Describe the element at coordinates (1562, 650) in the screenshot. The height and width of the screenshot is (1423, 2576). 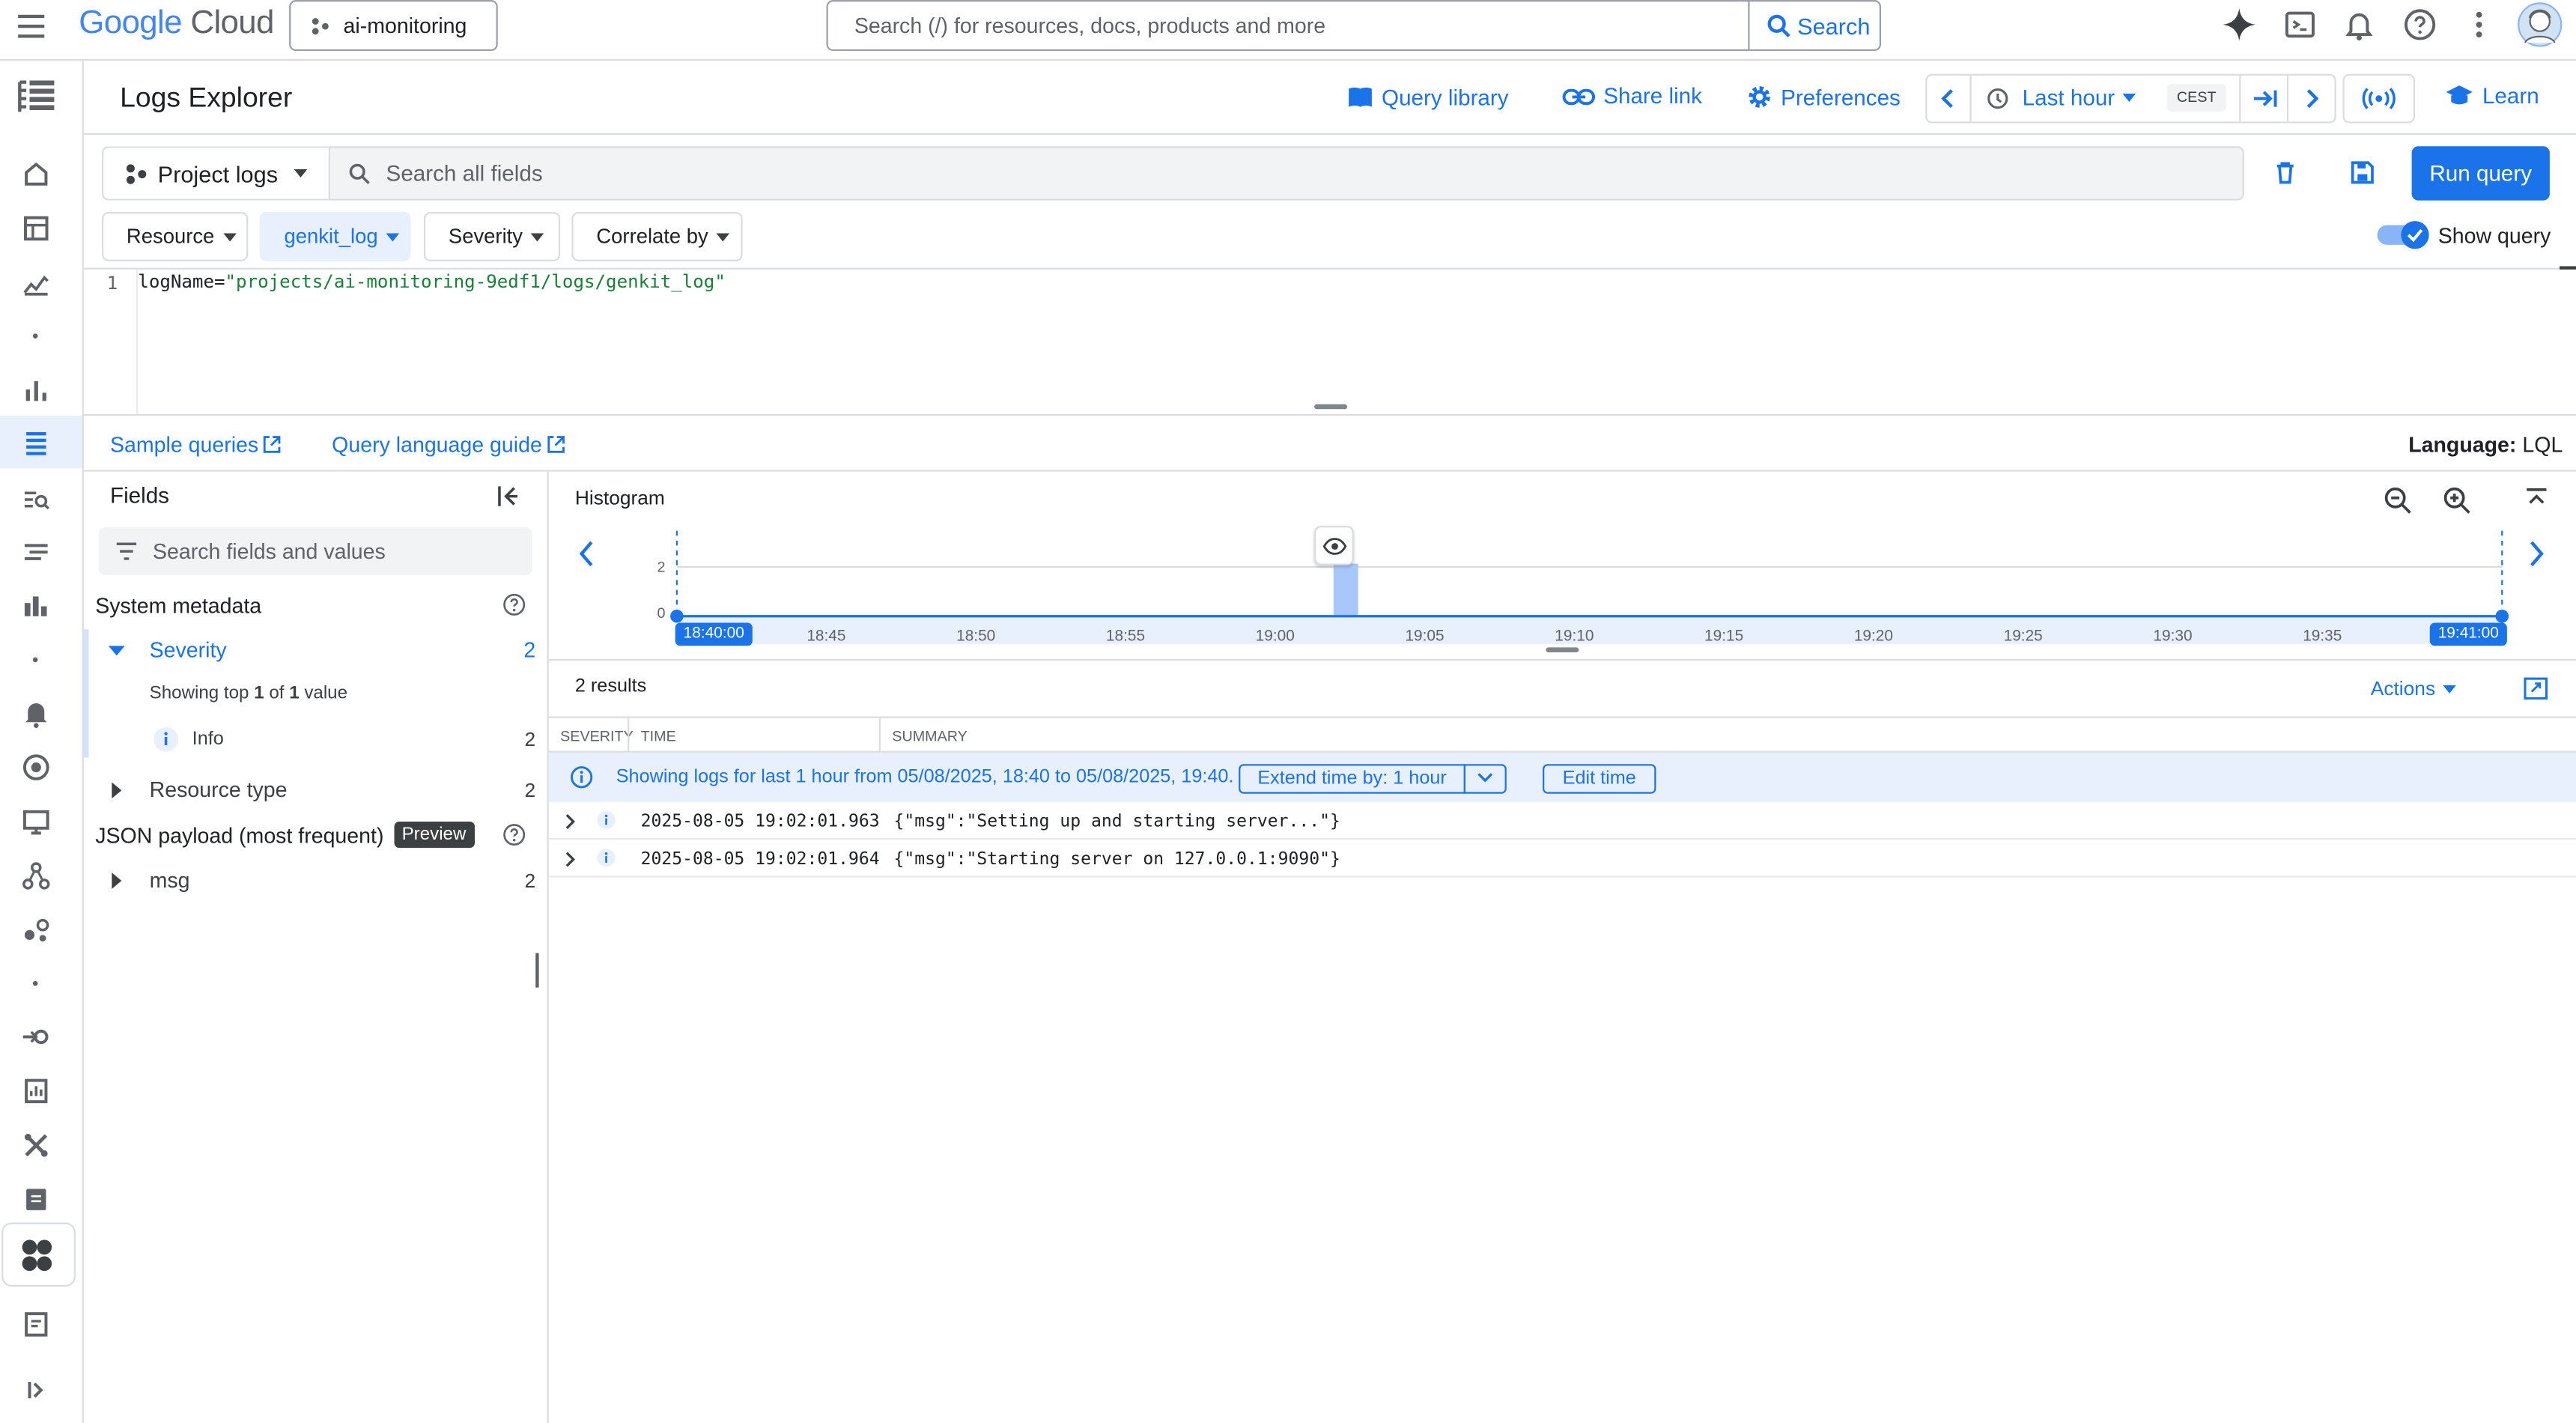
I see `histogram-resize-handle` at that location.